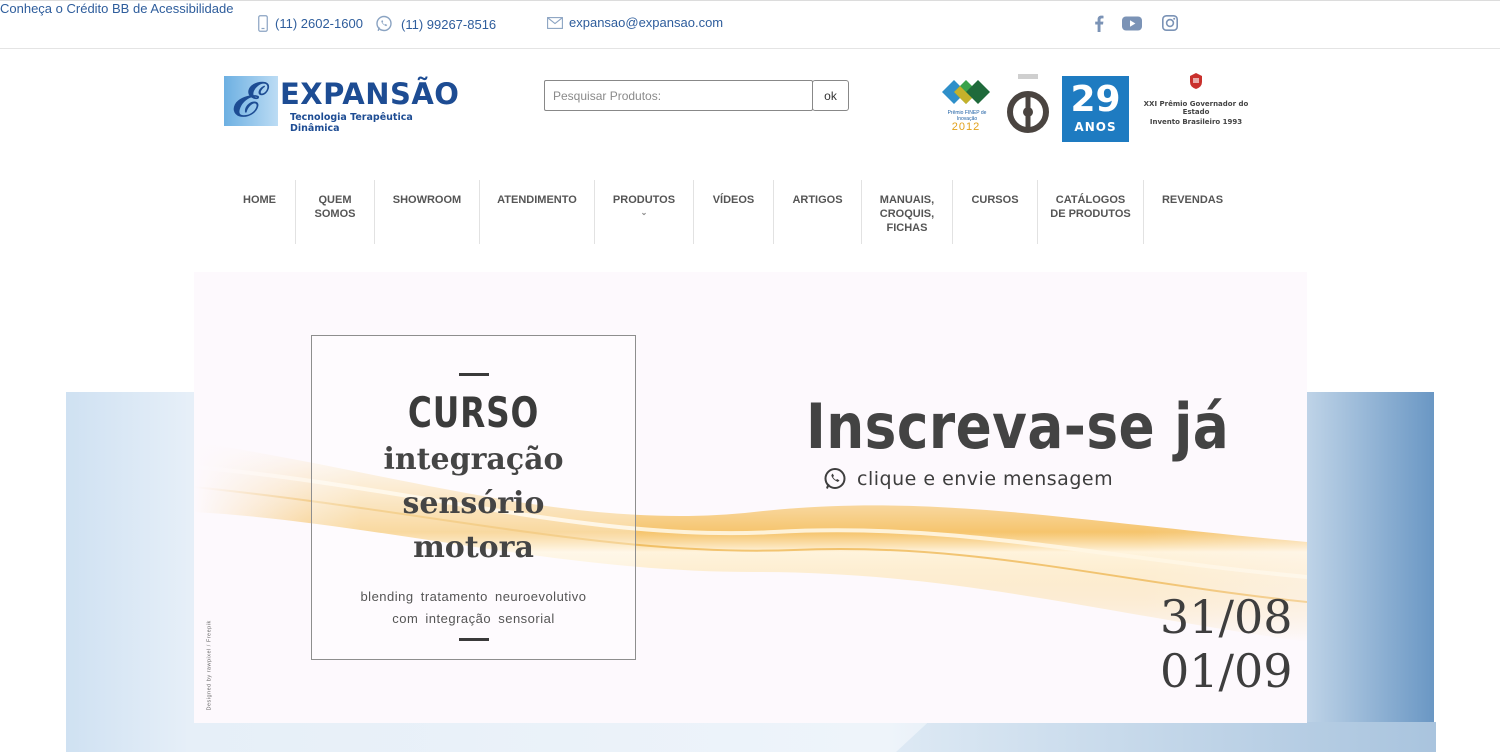 The image size is (1500, 752). I want to click on nav-item-manuais: MANUAIS, CROQUIS, FICHAS, so click(907, 212).